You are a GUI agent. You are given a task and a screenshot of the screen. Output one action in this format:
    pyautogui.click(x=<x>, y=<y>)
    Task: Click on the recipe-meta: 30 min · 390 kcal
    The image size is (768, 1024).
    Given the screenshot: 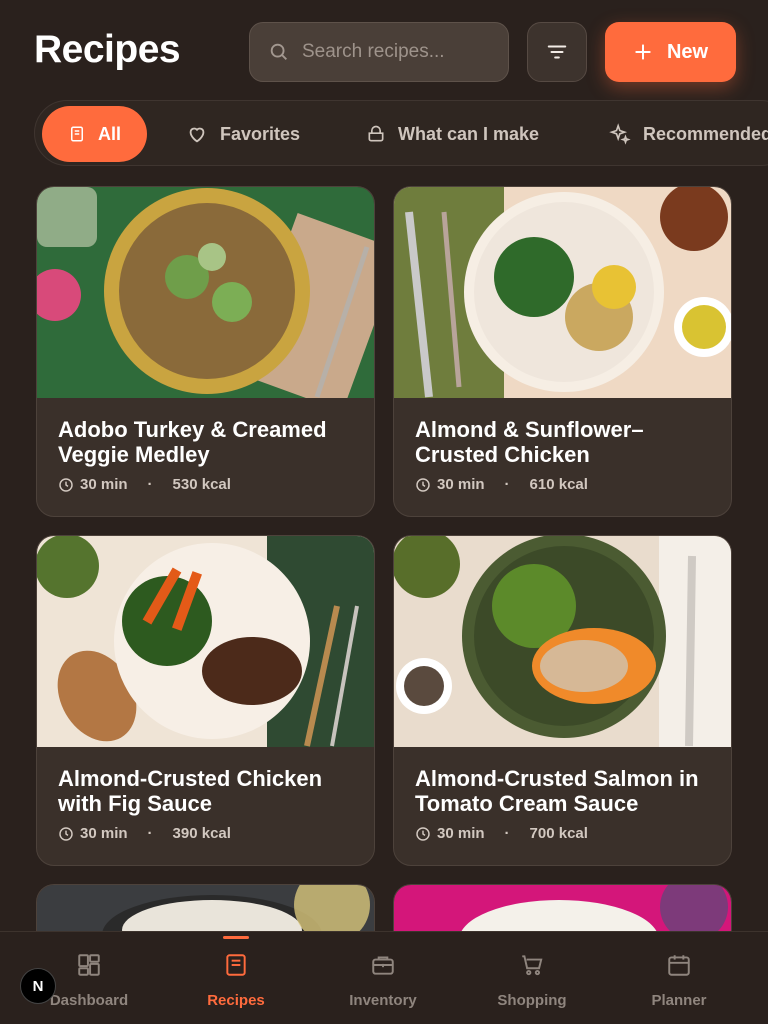 What is the action you would take?
    pyautogui.click(x=144, y=833)
    